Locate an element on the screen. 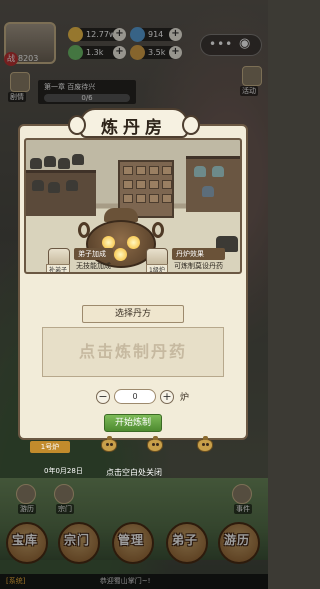  quantity-unit: 炉 is located at coordinates (185, 398).